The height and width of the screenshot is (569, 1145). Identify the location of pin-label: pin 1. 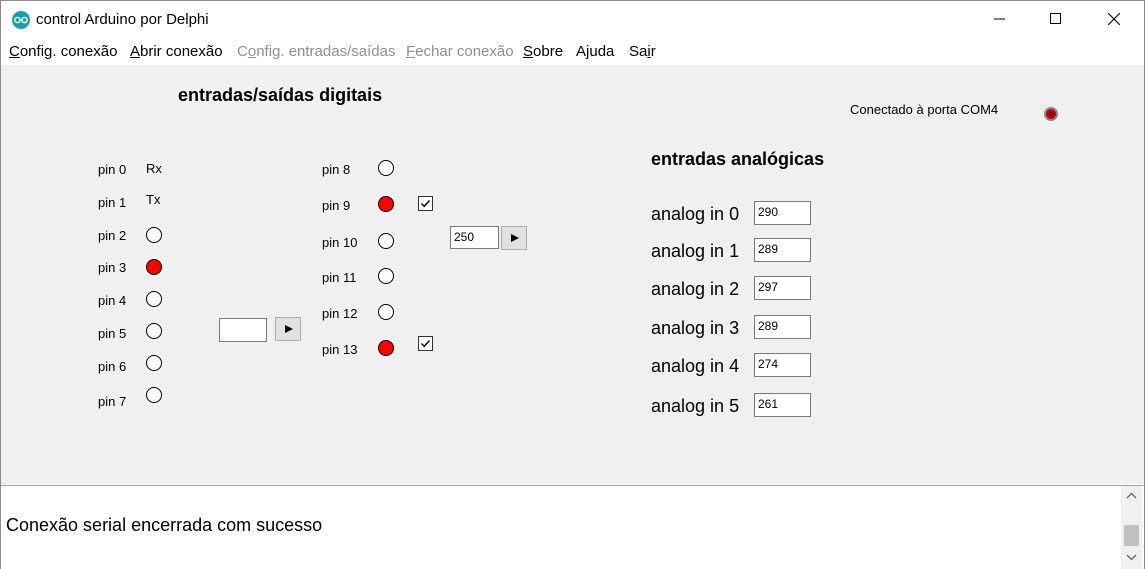
(112, 202).